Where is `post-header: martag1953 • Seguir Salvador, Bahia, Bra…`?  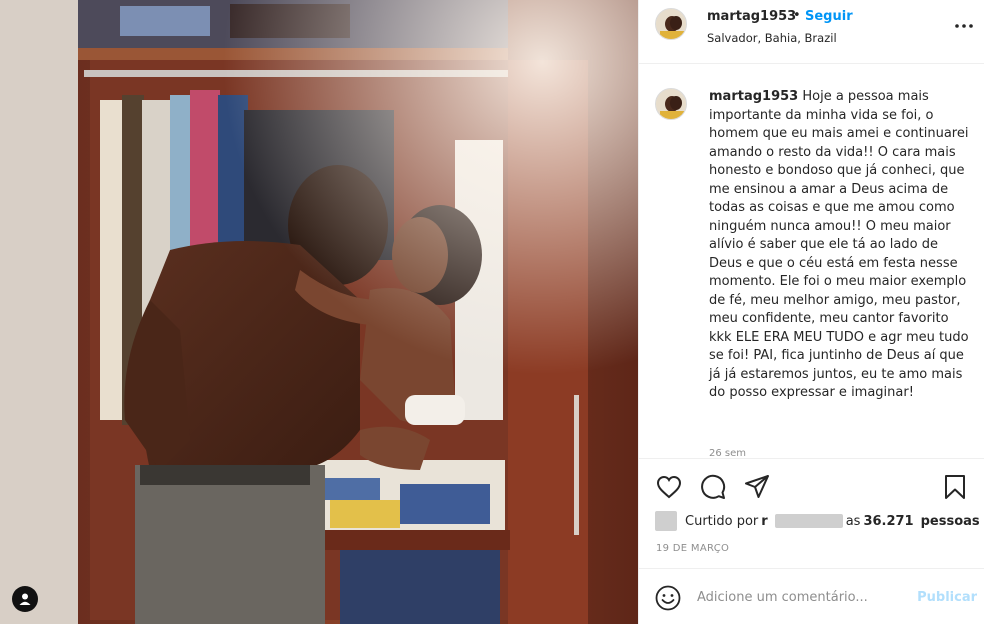 post-header: martag1953 • Seguir Salvador, Bahia, Bra… is located at coordinates (811, 32).